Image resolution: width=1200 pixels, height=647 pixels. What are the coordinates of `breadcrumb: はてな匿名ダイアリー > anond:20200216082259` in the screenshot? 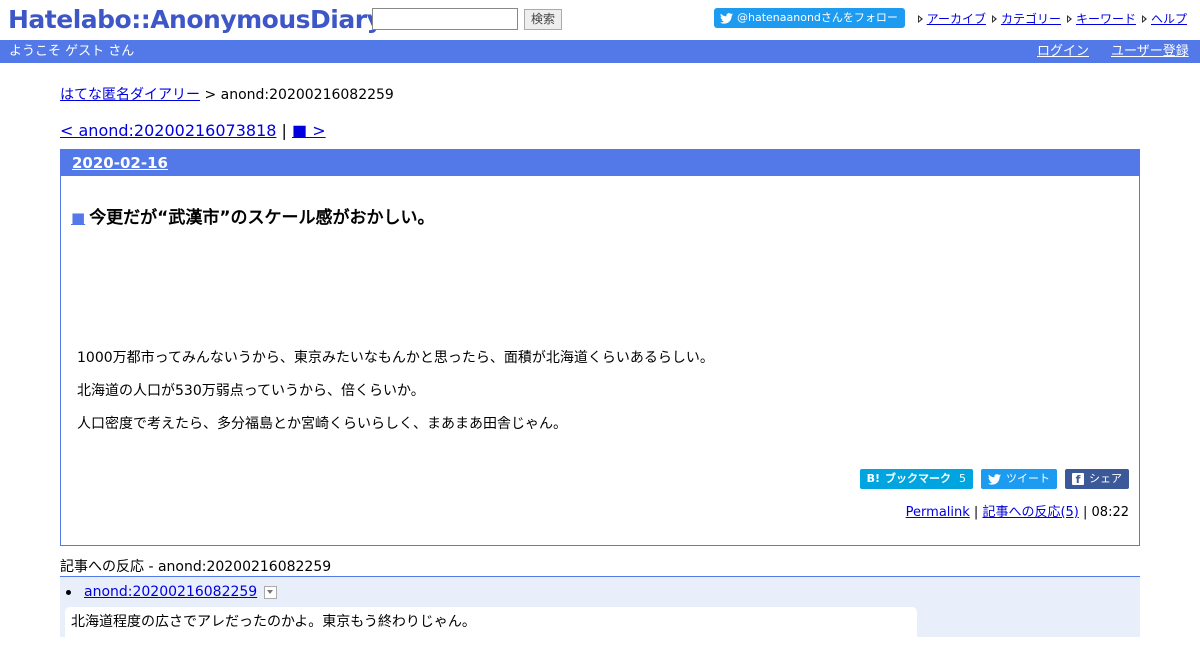 It's located at (227, 94).